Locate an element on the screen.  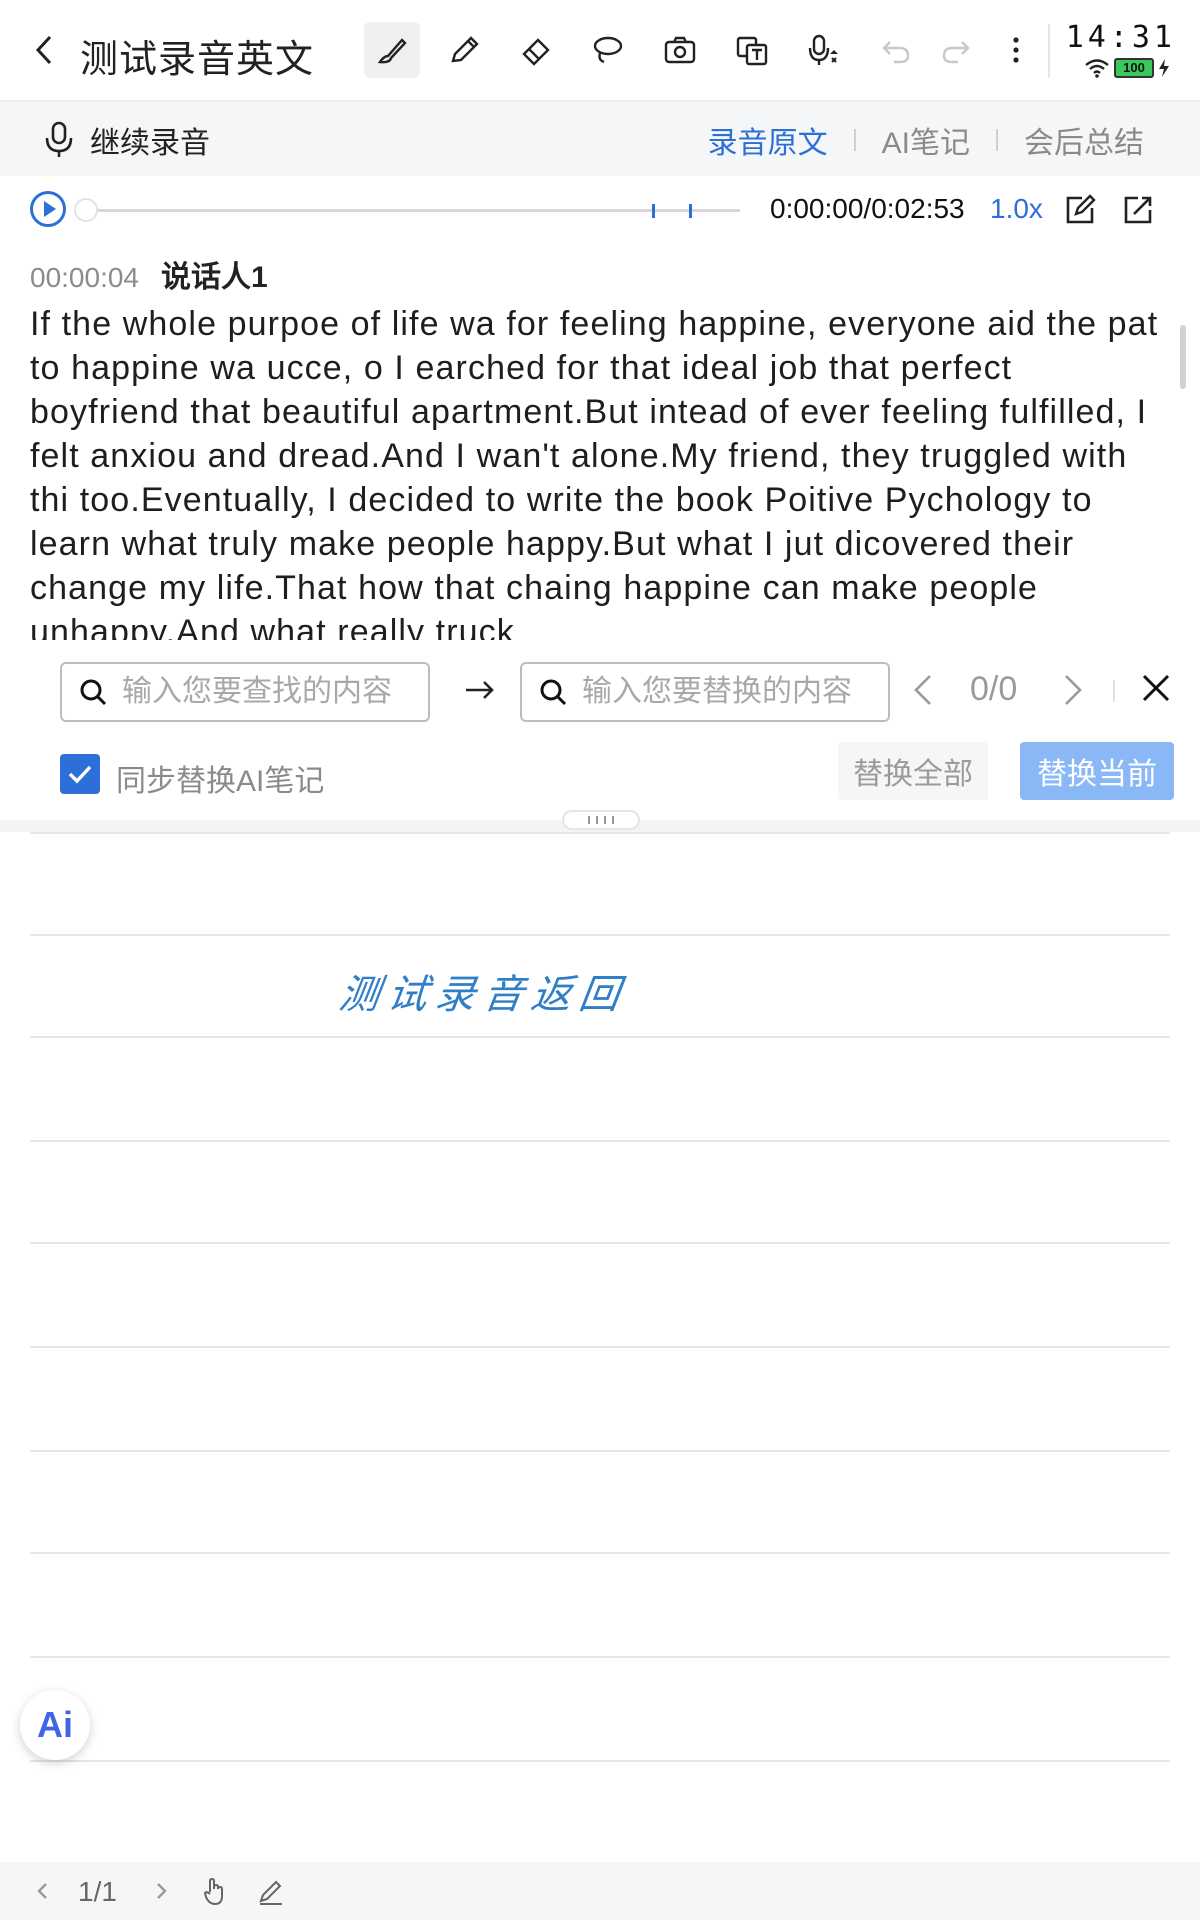
playback-timecode: 0:00:00/0:02:53 is located at coordinates (867, 208).